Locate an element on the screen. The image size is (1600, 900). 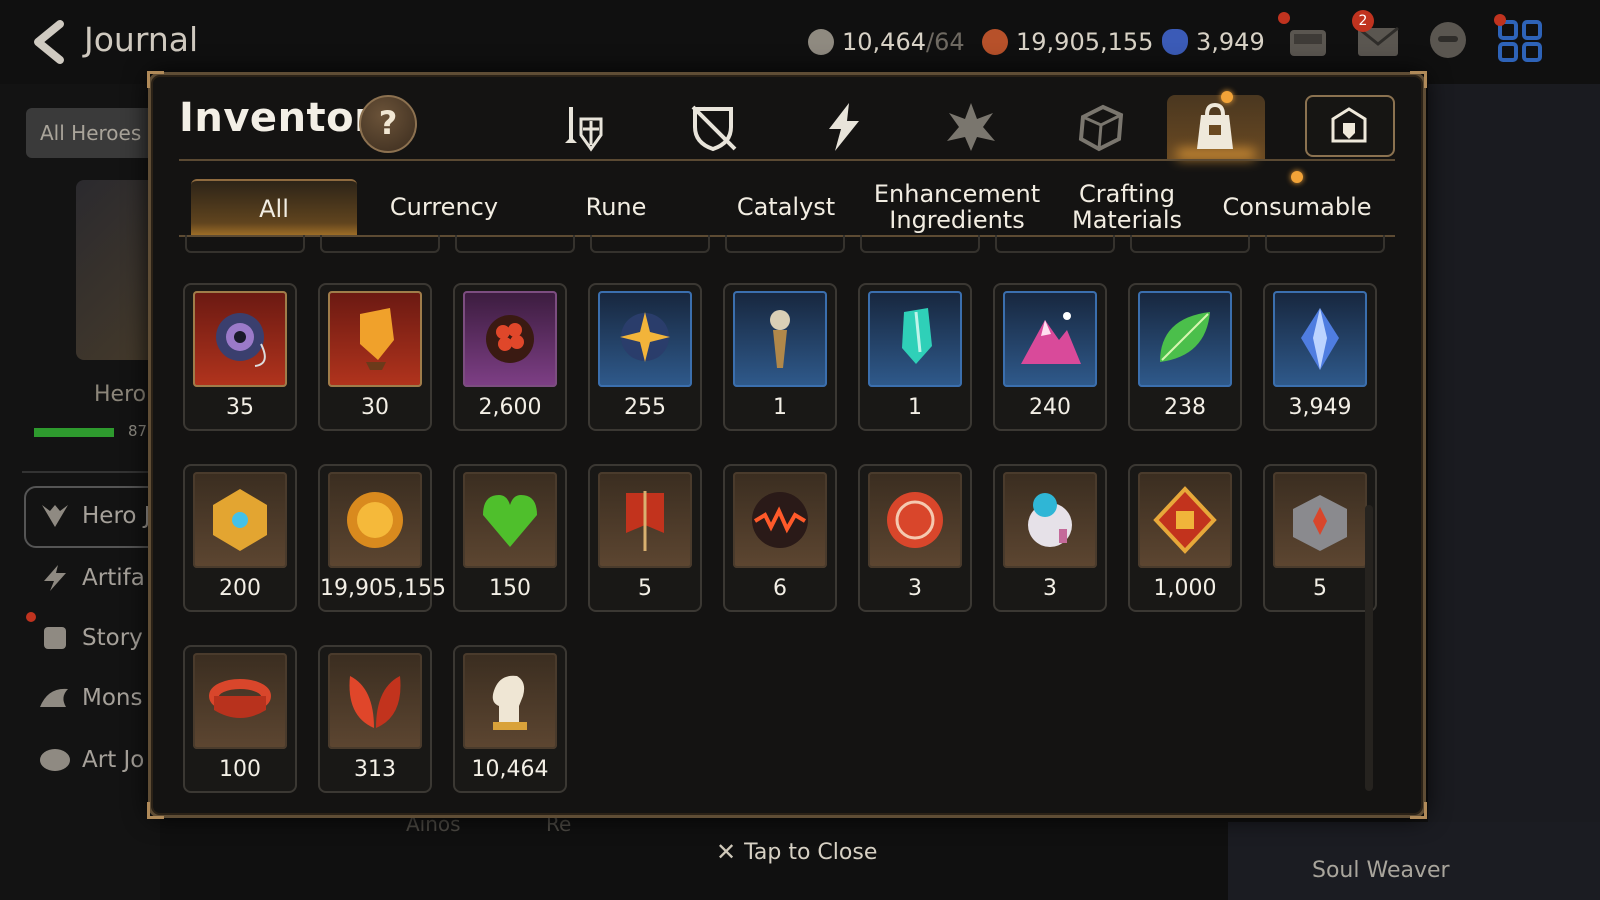
skystone-counter: 3,949 is located at coordinates (1213, 42).